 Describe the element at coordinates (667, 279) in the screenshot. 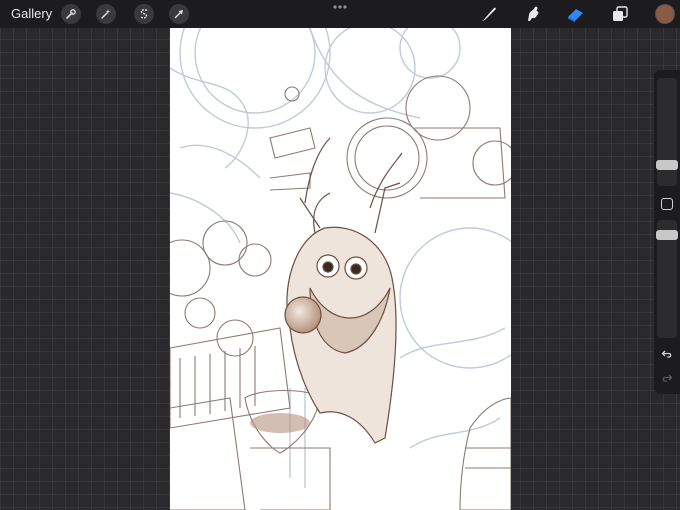

I see `brush-opacity-slider` at that location.